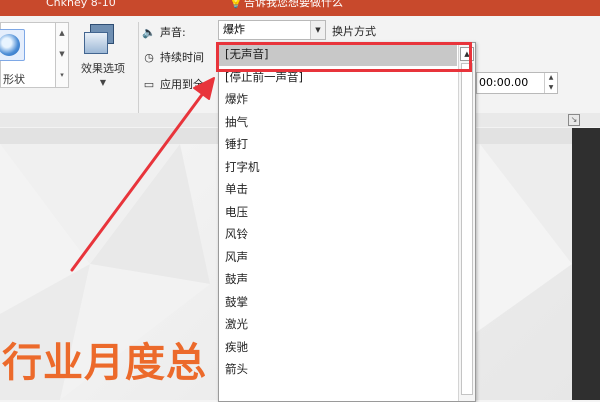  I want to click on effect-options-icon, so click(99, 39).